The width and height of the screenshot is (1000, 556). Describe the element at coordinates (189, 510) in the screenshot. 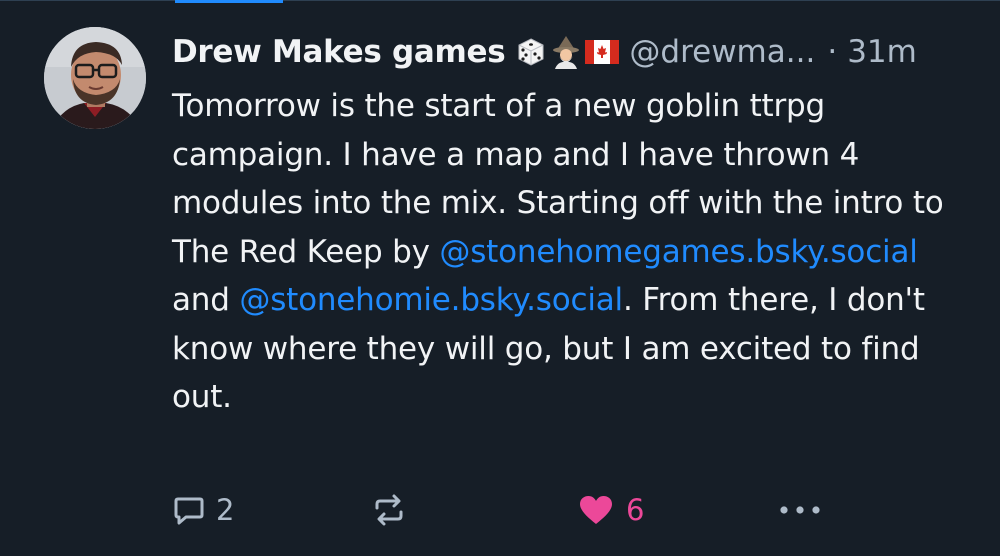

I see `reply-icon` at that location.